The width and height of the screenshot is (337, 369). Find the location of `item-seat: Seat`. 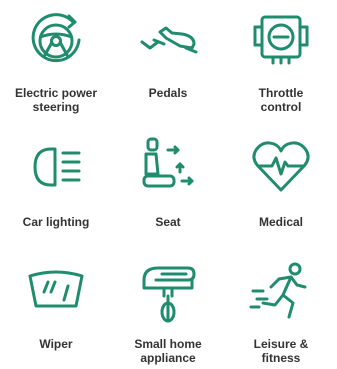

item-seat: Seat is located at coordinates (168, 184).